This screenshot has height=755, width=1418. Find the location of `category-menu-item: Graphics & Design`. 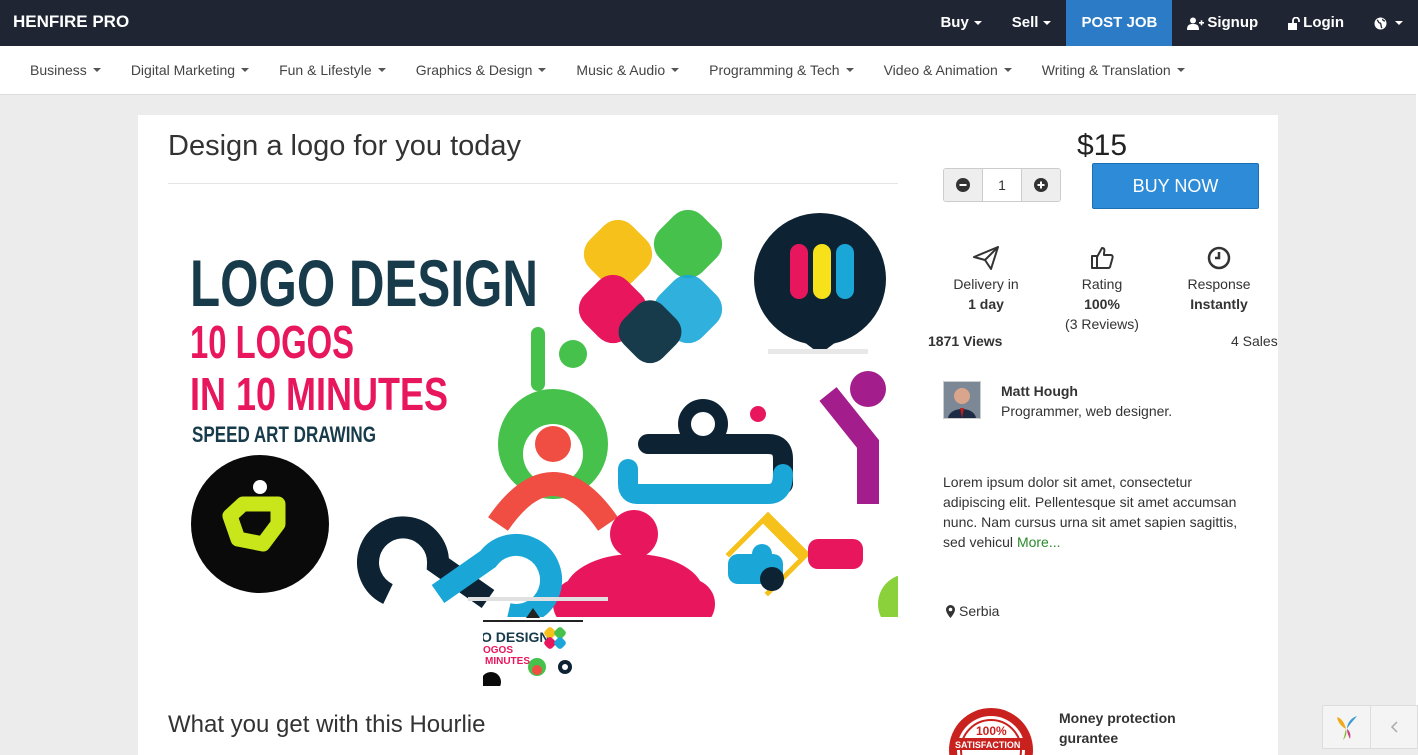

category-menu-item: Graphics & Design is located at coordinates (481, 70).